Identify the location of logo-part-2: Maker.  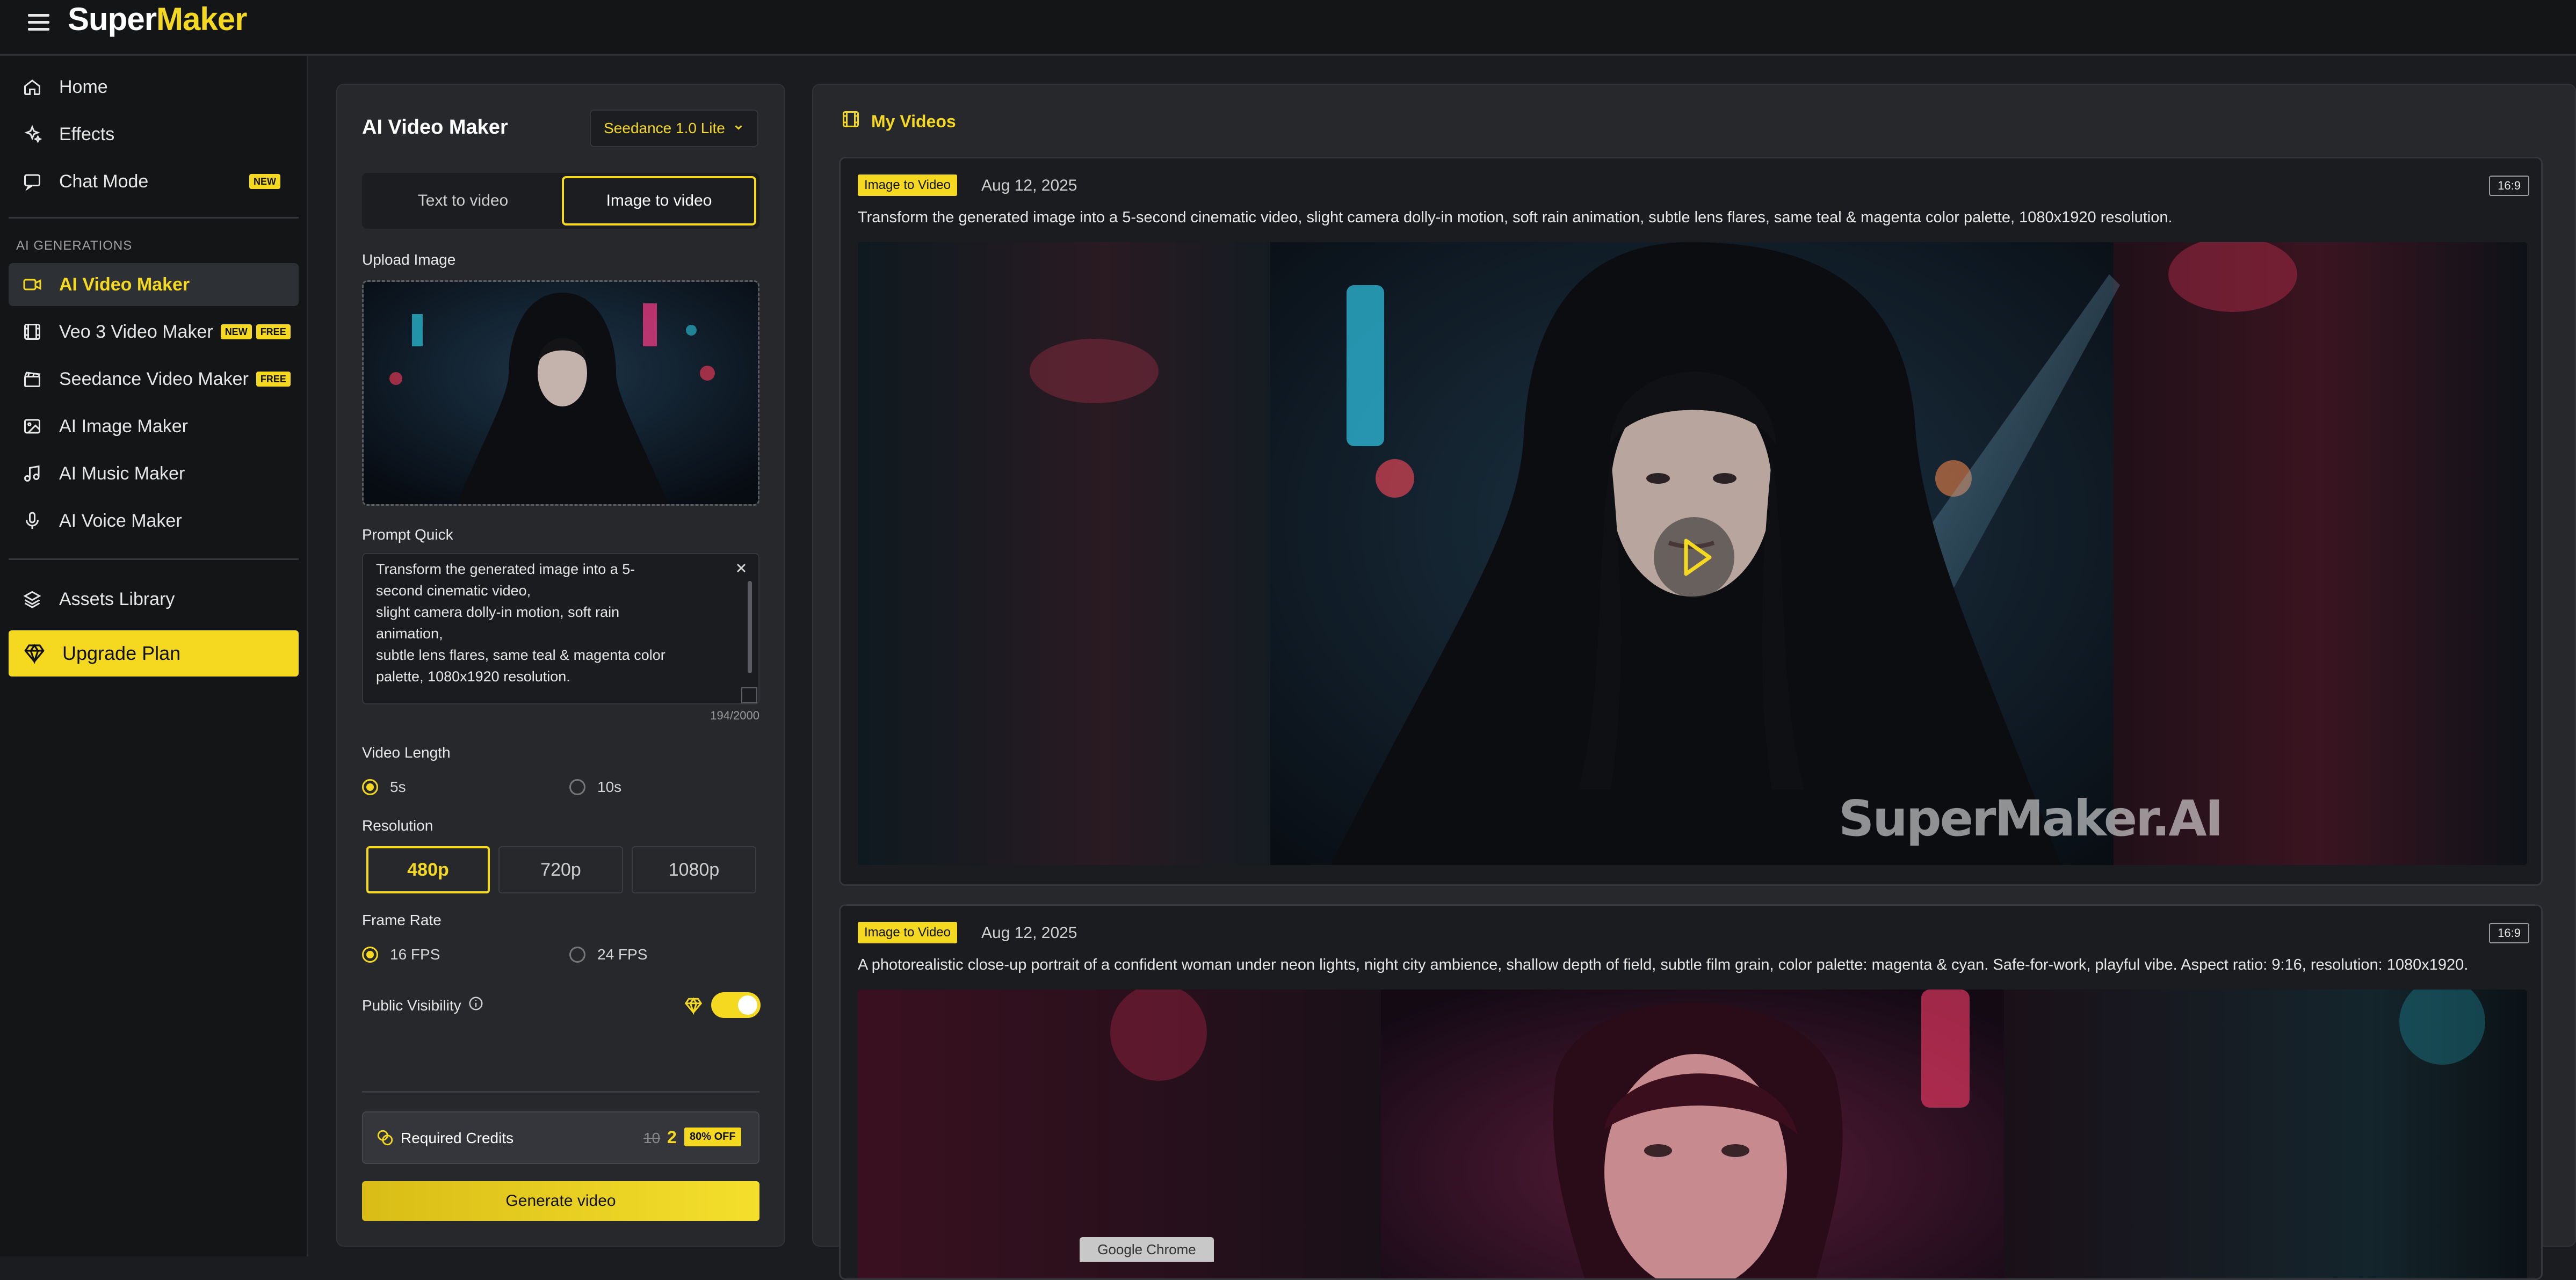
(201, 19).